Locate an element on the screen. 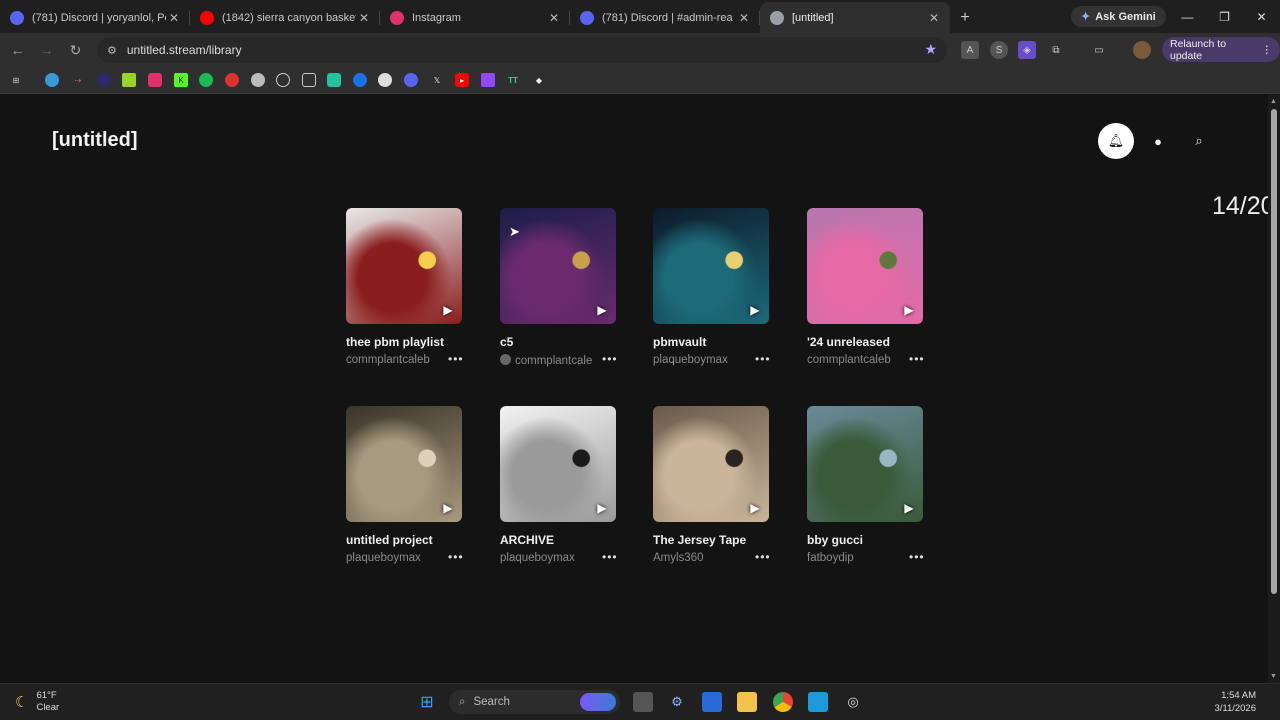  page-scrollbar: ▲ ▼ is located at coordinates (1274, 389).